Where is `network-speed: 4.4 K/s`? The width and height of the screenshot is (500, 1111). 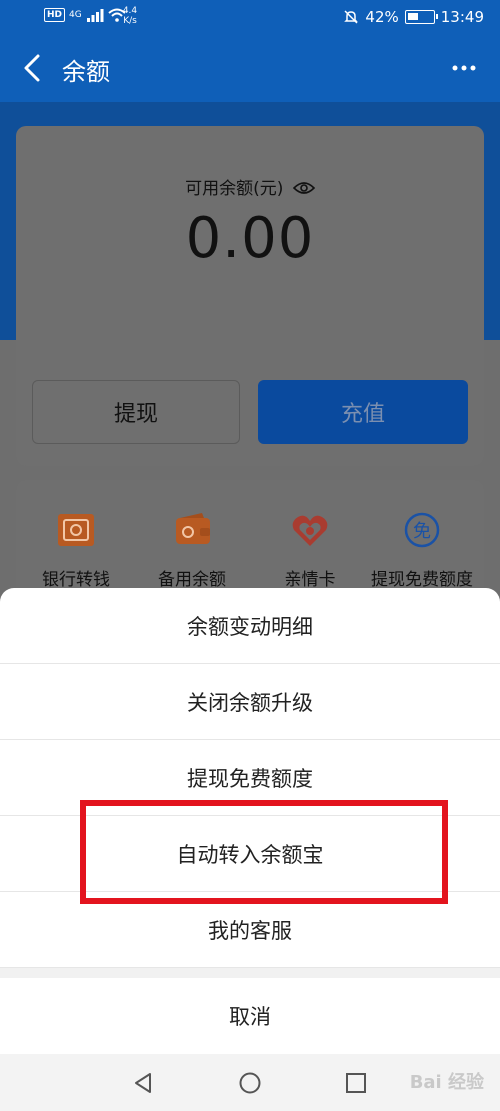
network-speed: 4.4 K/s is located at coordinates (130, 16).